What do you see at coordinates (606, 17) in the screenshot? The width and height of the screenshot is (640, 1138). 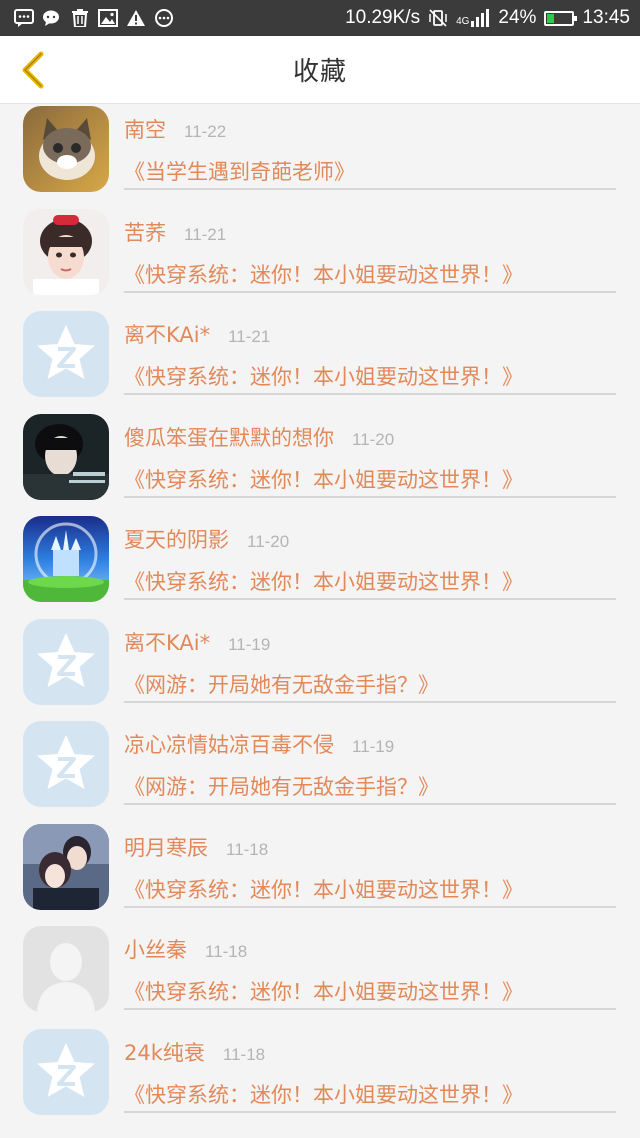 I see `clock: 13:45` at bounding box center [606, 17].